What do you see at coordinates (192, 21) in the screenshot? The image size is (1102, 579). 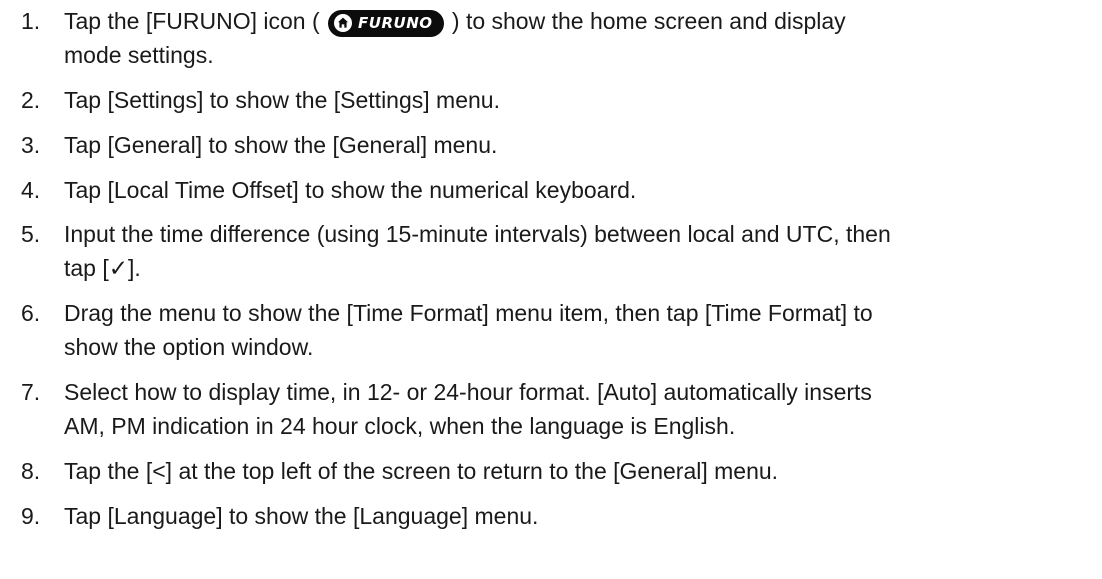 I see `step-text-before-icon: Tap the [FURUNO] icon (` at bounding box center [192, 21].